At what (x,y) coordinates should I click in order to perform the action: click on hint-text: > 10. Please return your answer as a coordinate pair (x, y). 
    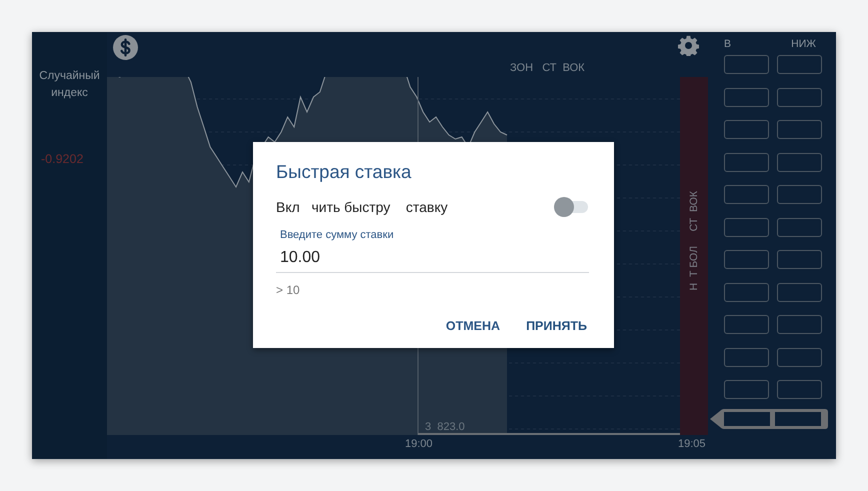
    Looking at the image, I should click on (288, 290).